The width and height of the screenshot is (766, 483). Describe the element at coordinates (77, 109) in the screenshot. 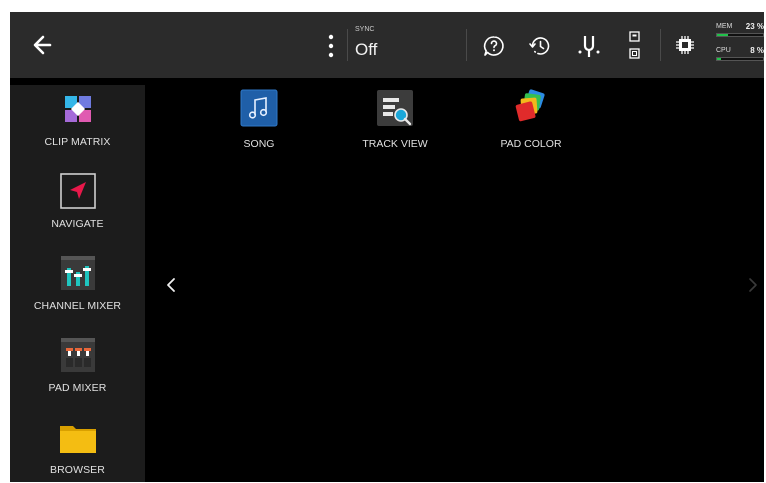

I see `clip-matrix-icon` at that location.